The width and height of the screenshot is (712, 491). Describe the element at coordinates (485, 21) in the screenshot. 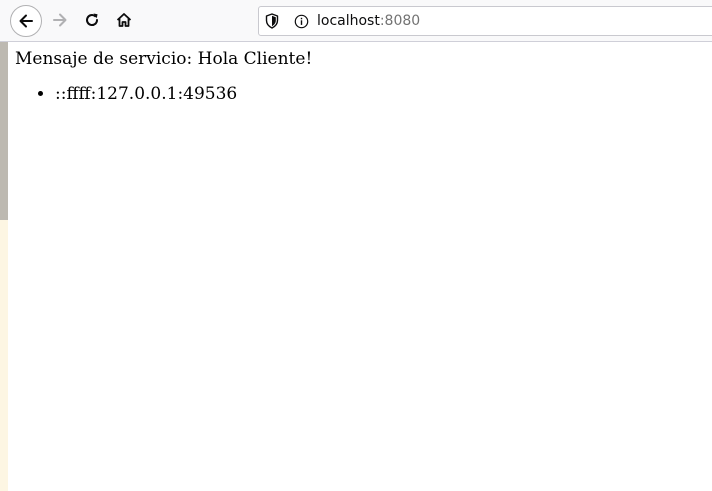

I see `url-bar: localhost:8080` at that location.